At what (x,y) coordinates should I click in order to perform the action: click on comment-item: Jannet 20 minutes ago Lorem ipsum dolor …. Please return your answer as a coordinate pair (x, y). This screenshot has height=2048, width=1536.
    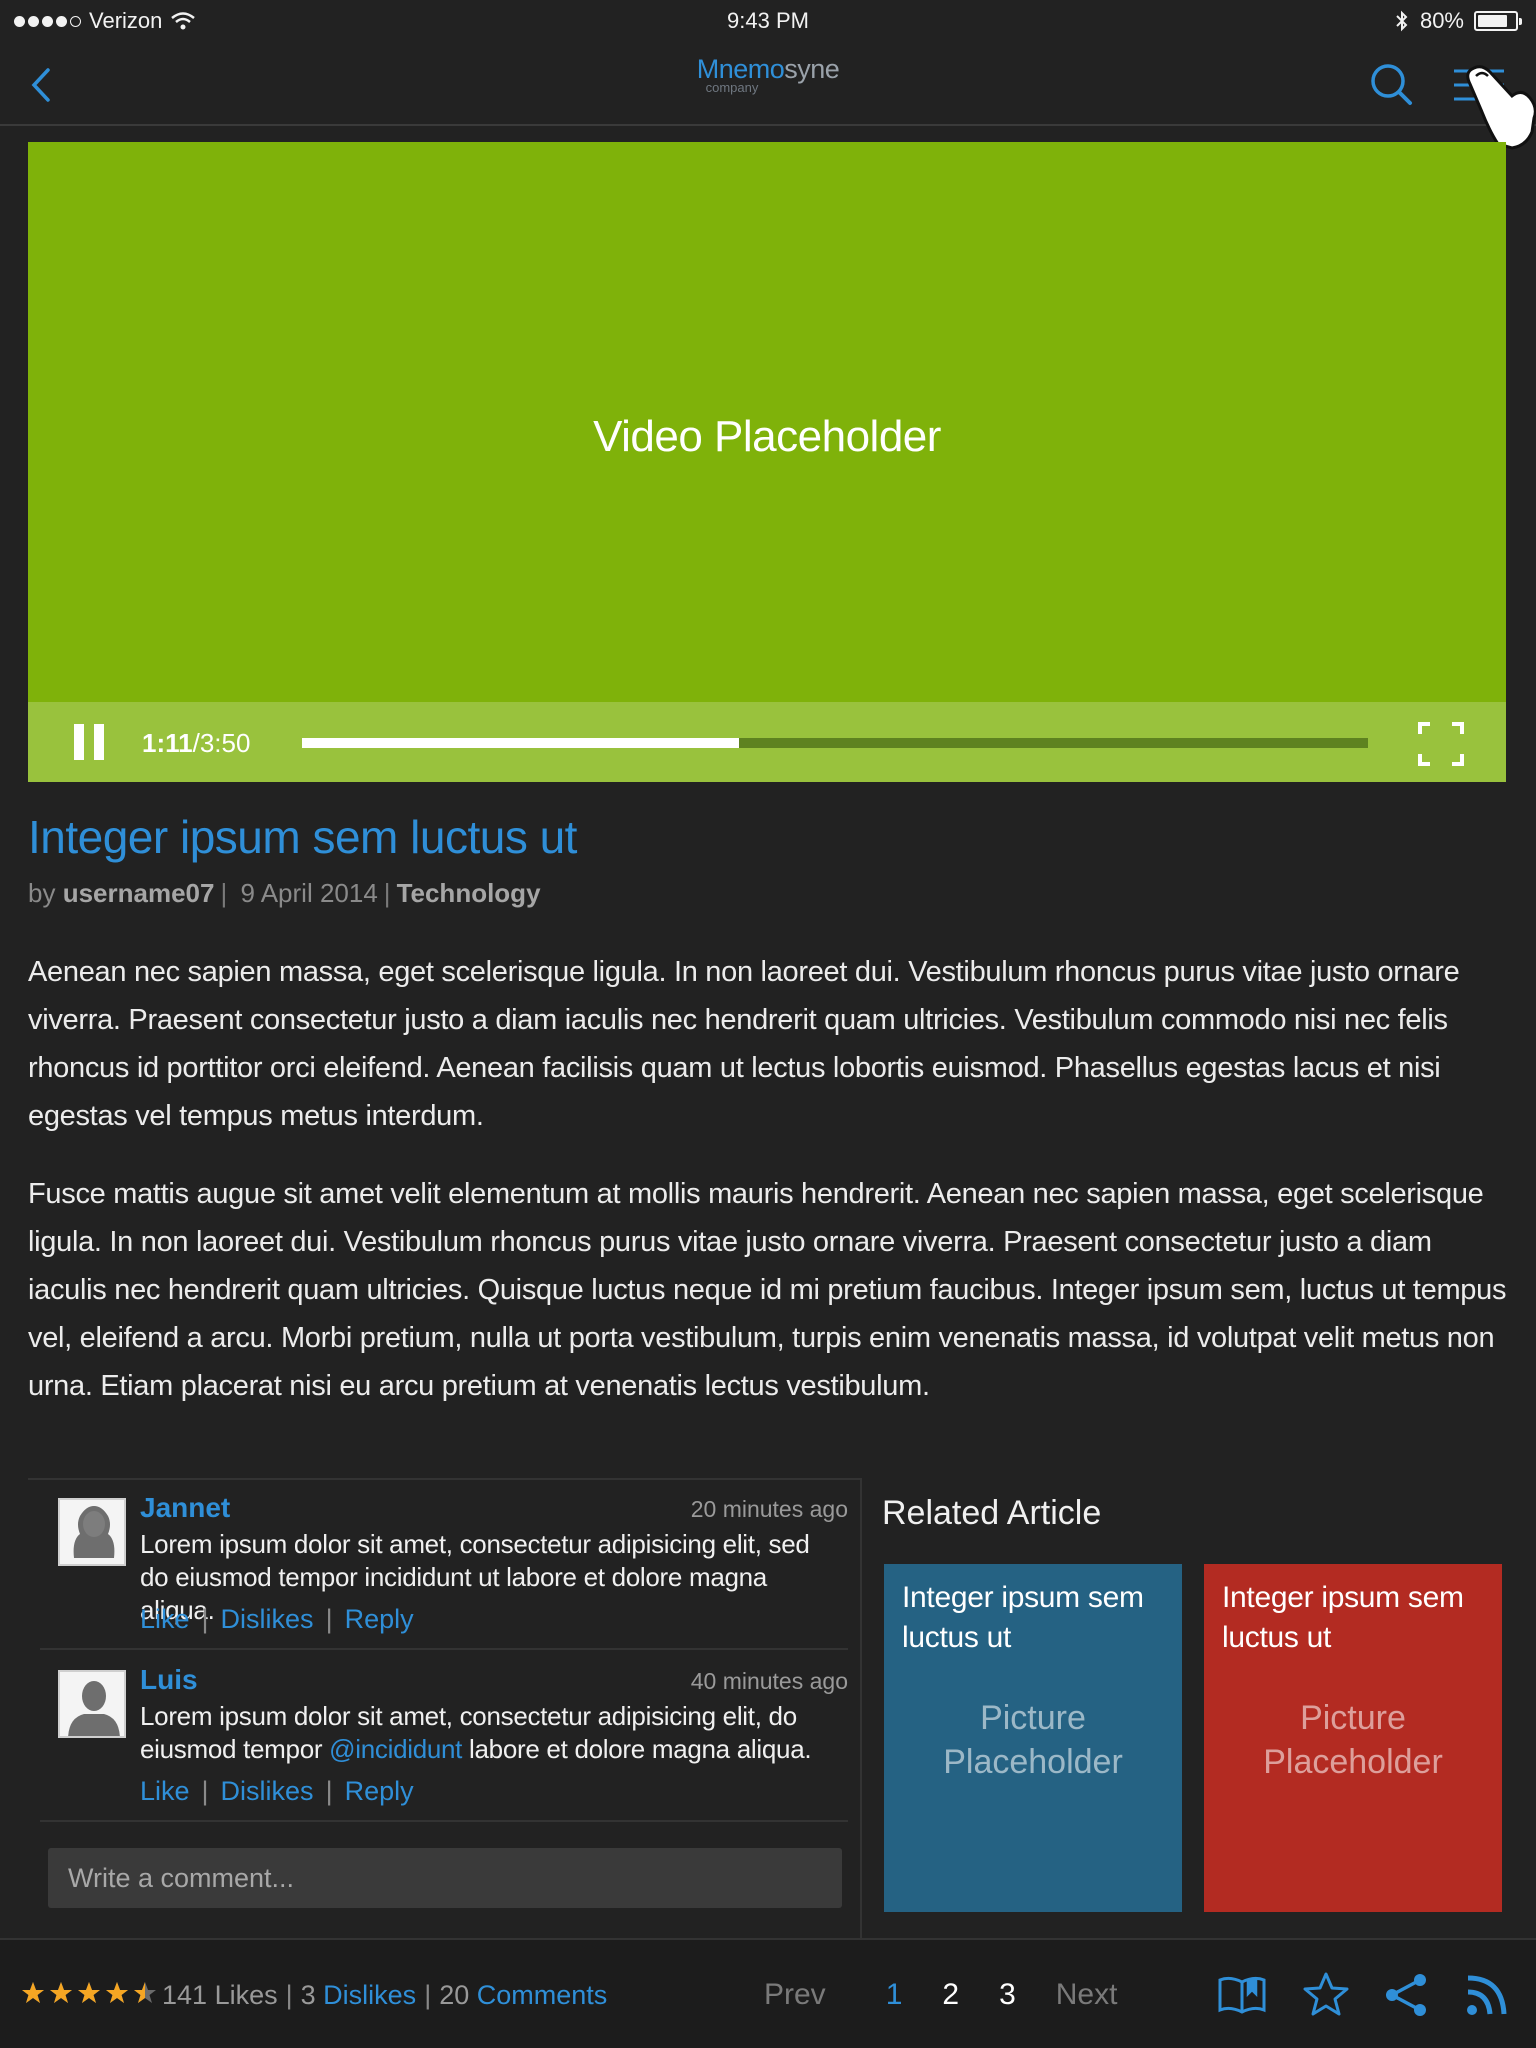
    Looking at the image, I should click on (444, 1565).